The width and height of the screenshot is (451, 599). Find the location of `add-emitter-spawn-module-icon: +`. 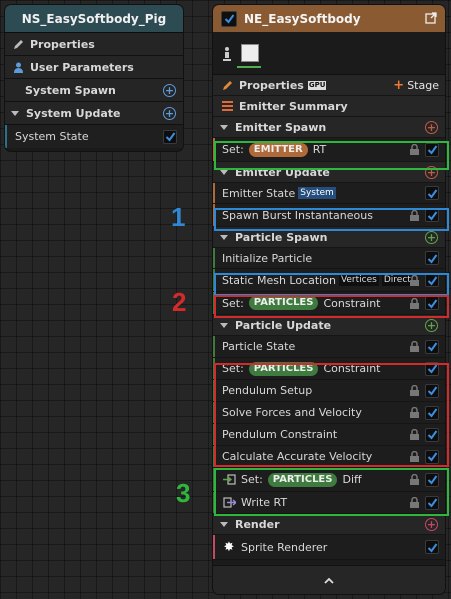

add-emitter-spawn-module-icon: + is located at coordinates (431, 127).